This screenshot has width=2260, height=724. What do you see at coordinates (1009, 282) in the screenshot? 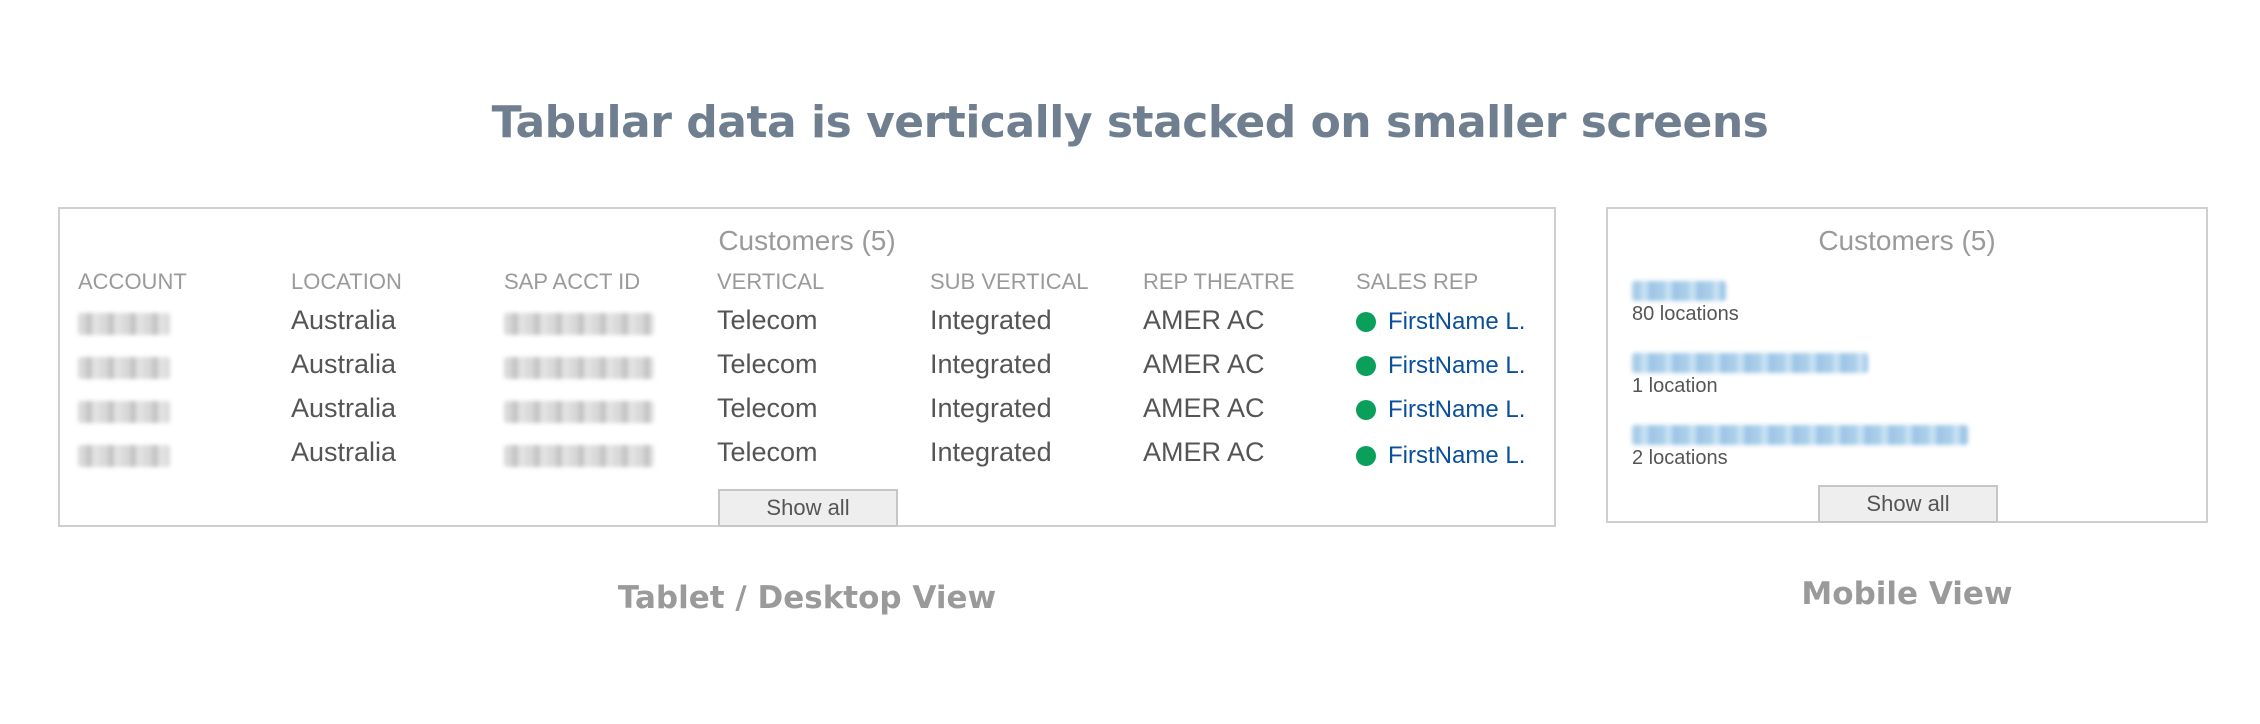
I see `column-header-sub-vertical: SUB VERTICAL` at bounding box center [1009, 282].